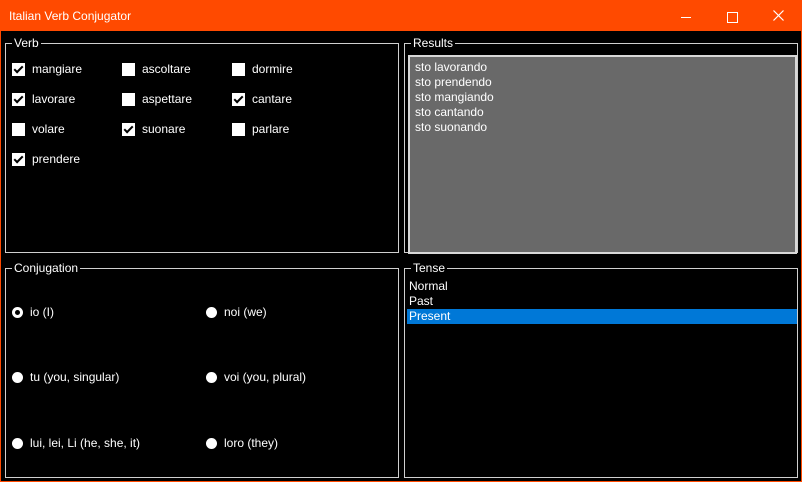  Describe the element at coordinates (245, 312) in the screenshot. I see `radio-label: noi (we)` at that location.